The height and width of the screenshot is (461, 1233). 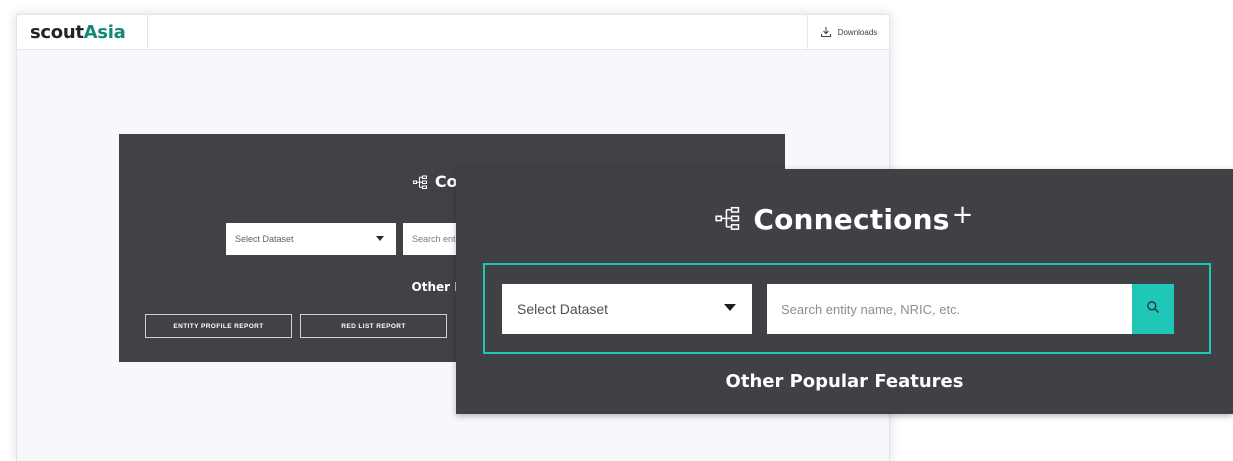 I want to click on red-list-report-button: RED LIST REPORT, so click(x=373, y=326).